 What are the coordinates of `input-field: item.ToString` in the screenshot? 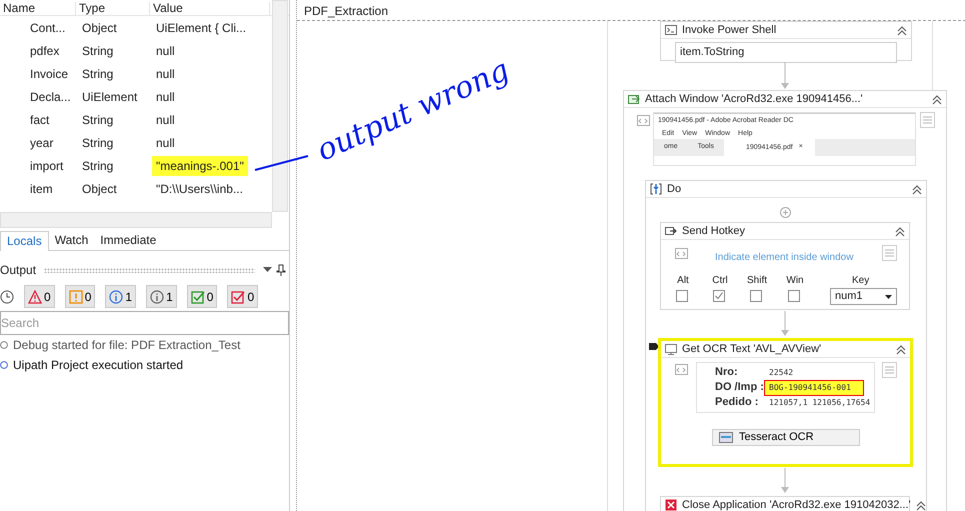 It's located at (786, 52).